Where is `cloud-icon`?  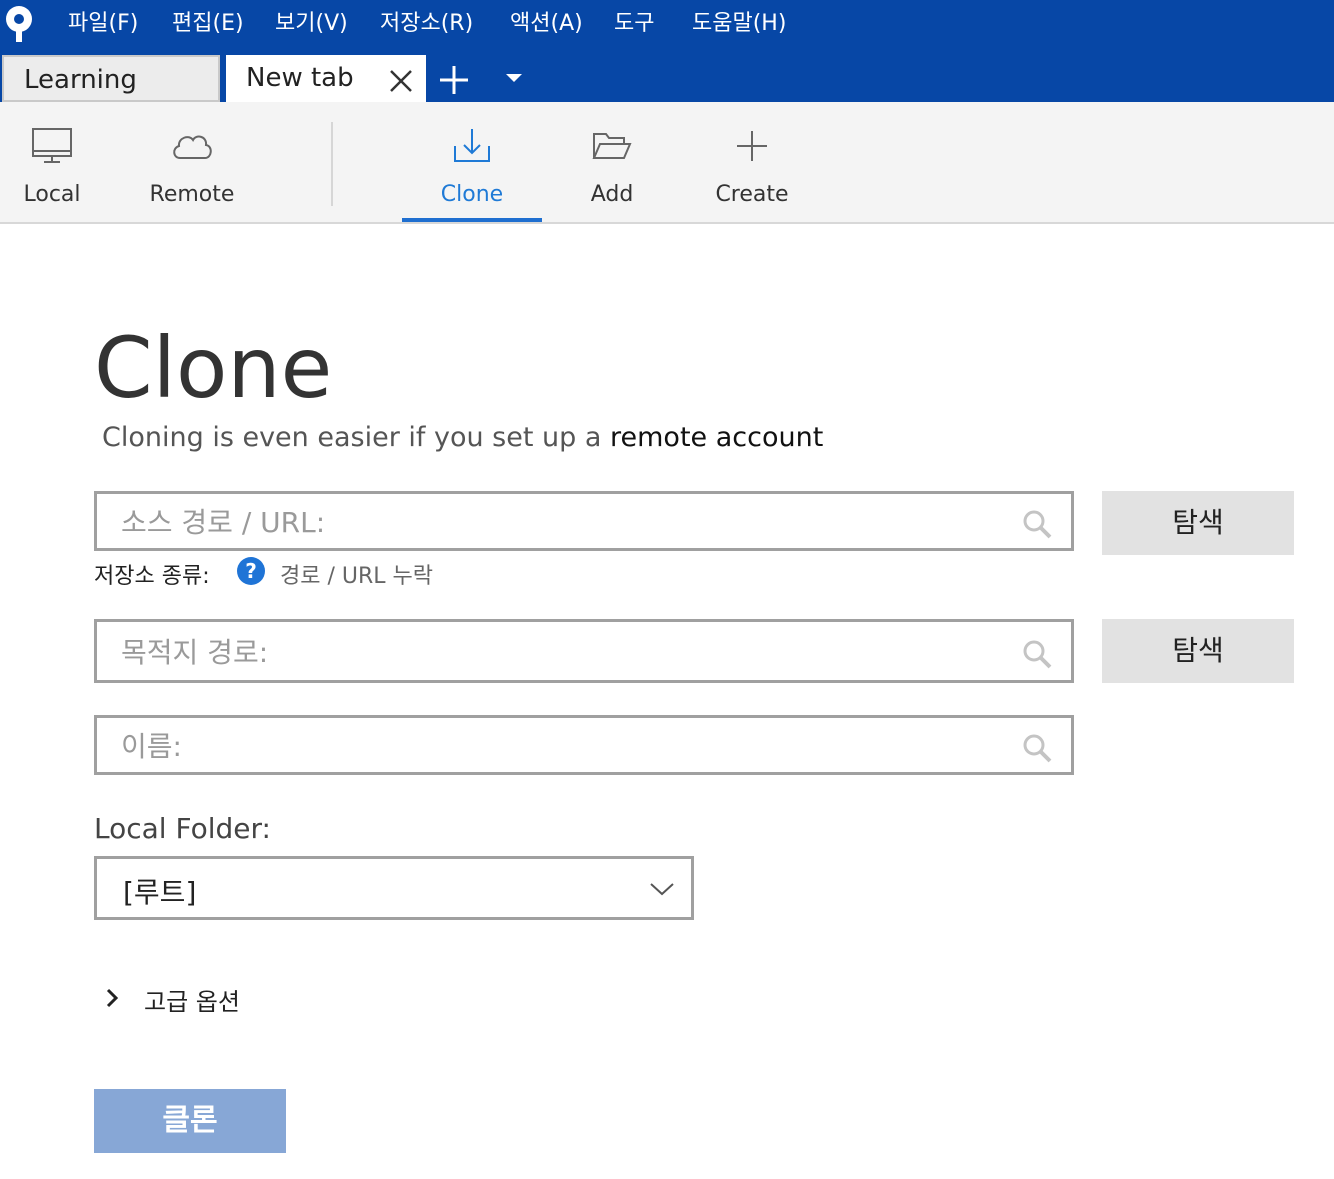 cloud-icon is located at coordinates (192, 147).